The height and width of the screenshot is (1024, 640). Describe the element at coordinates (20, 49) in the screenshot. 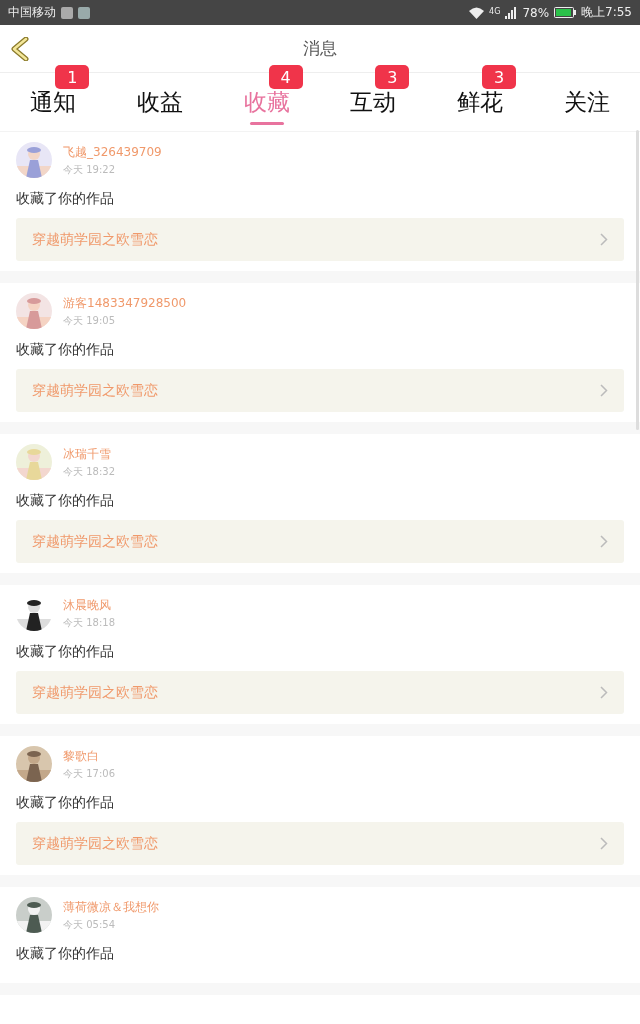

I see `back-icon` at that location.